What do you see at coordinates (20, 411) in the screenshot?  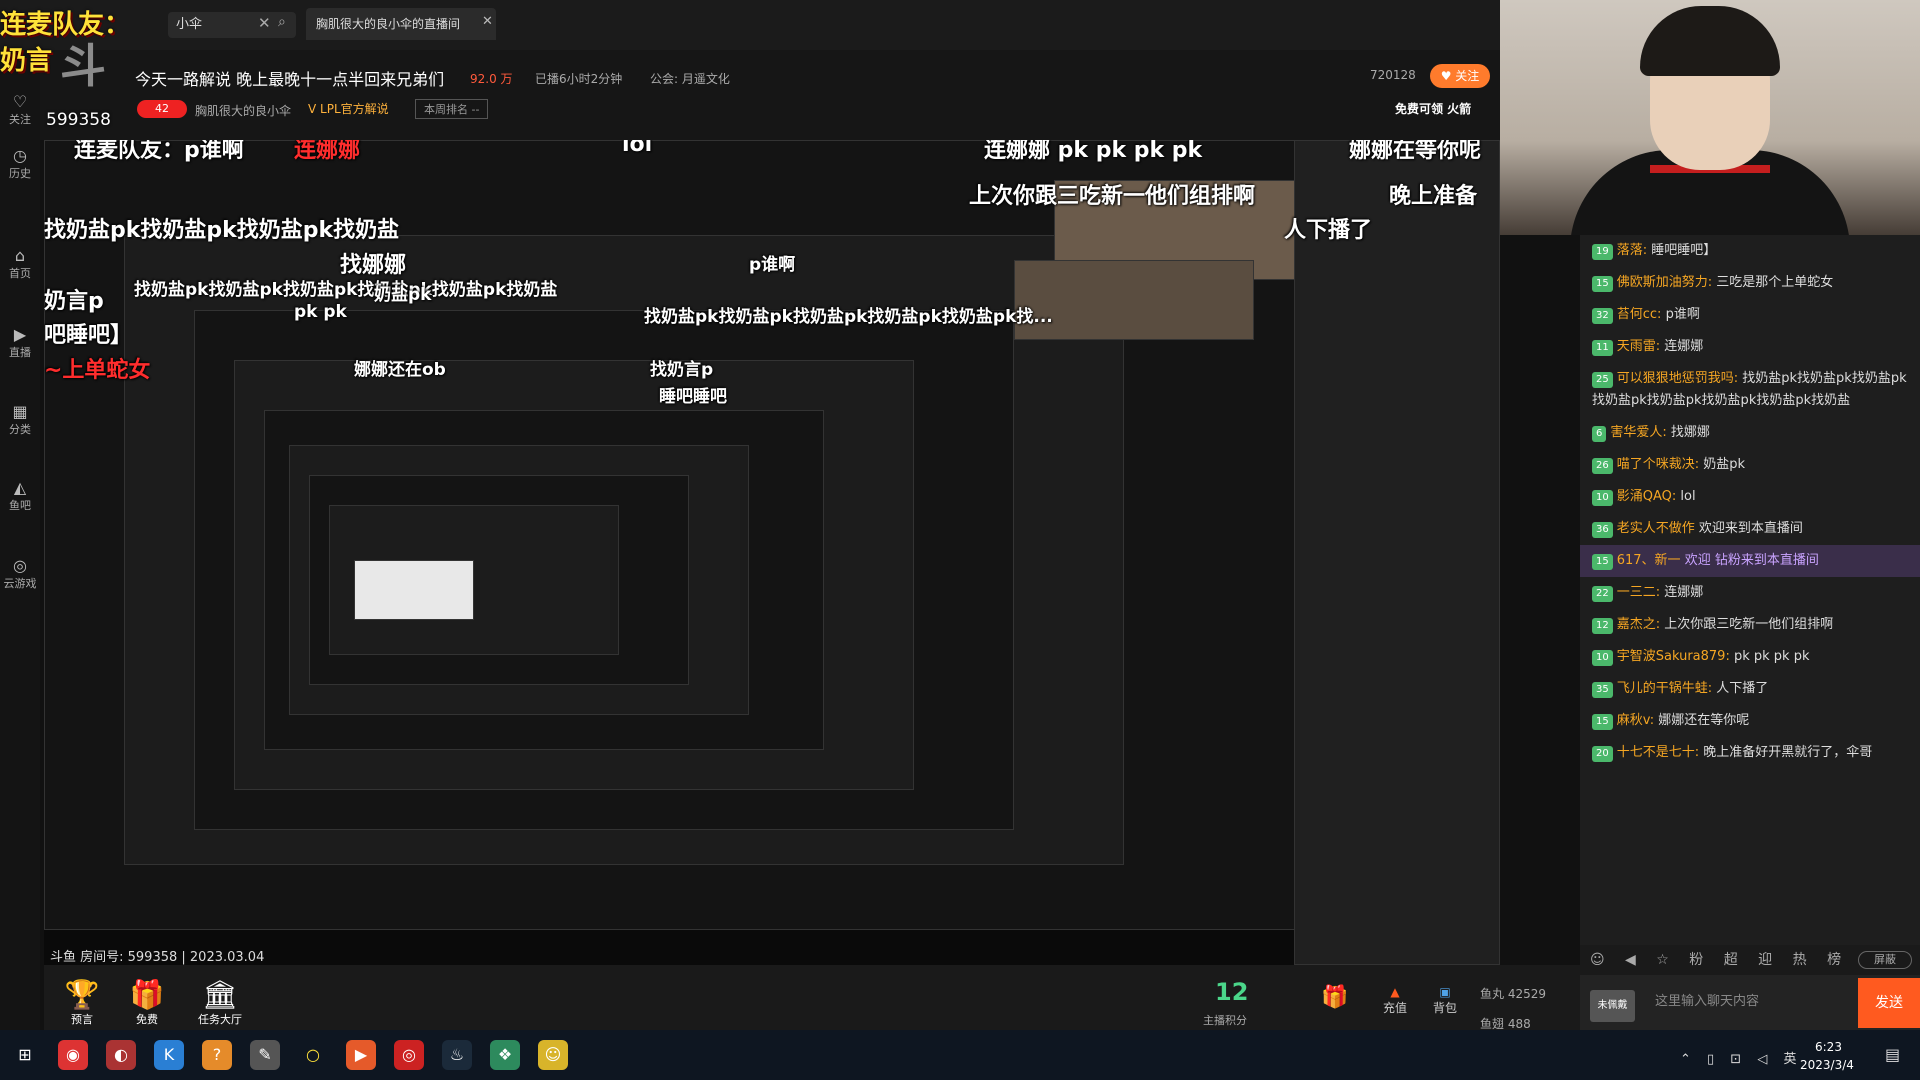 I see `grid-icon: ▦` at bounding box center [20, 411].